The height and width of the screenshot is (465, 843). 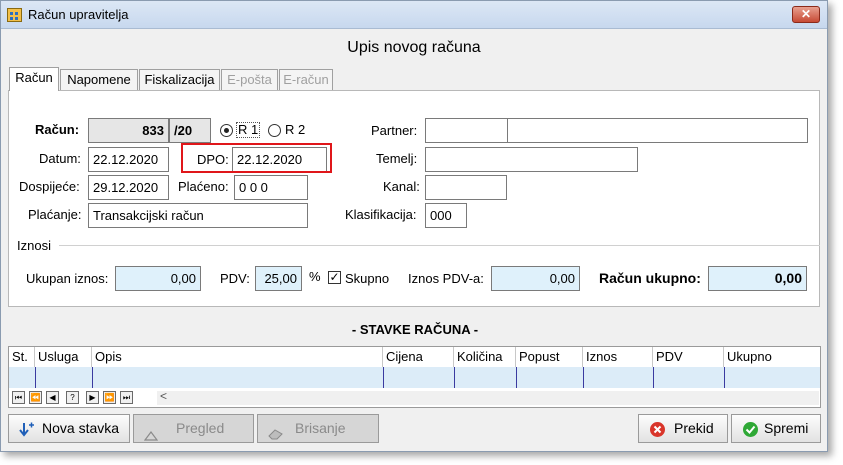 What do you see at coordinates (158, 278) in the screenshot?
I see `ukupan-iznos-field: 0,00` at bounding box center [158, 278].